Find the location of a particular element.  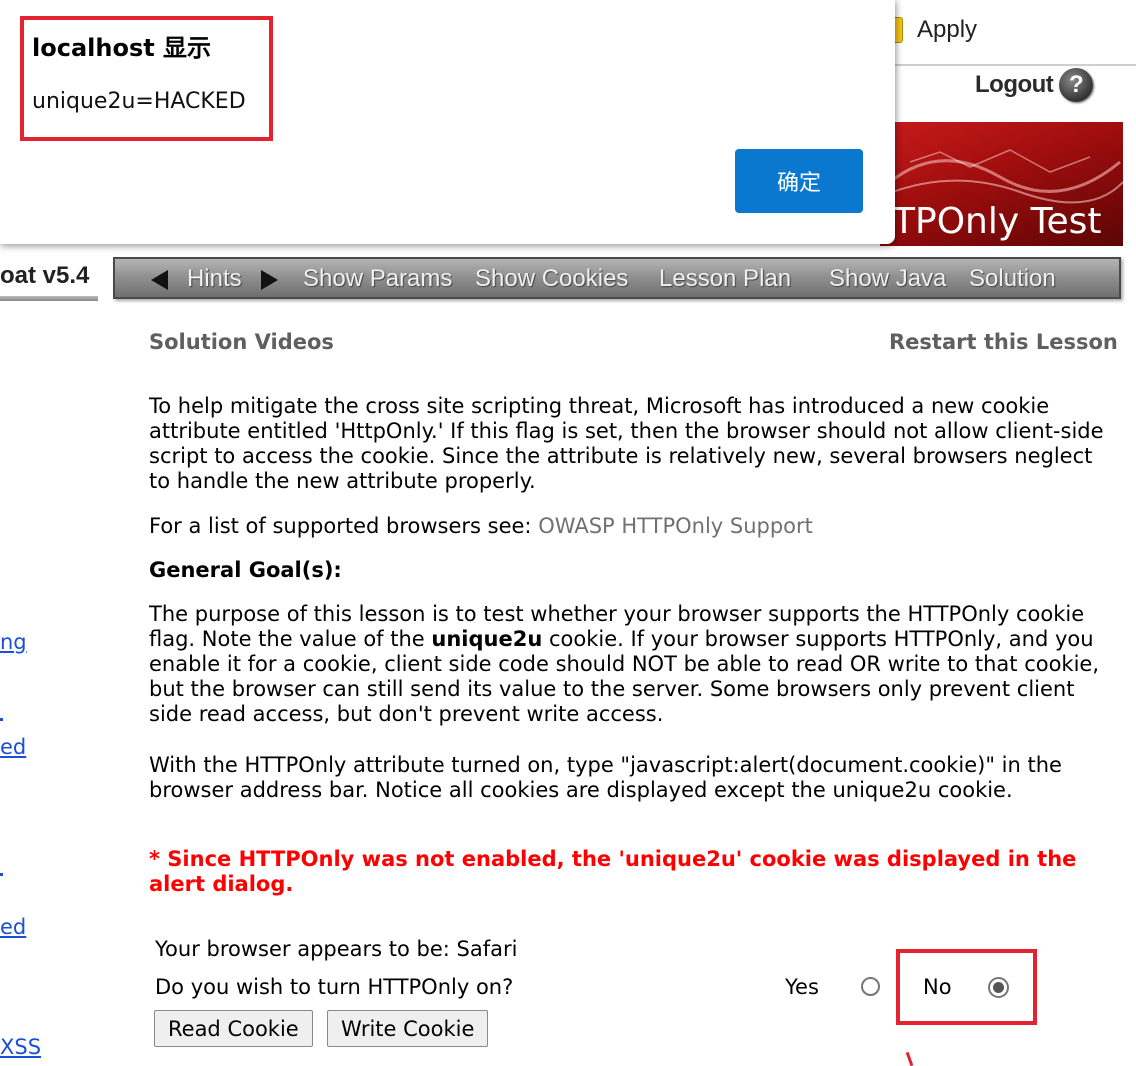

solution-videos-link: Solution Videos is located at coordinates (241, 342).